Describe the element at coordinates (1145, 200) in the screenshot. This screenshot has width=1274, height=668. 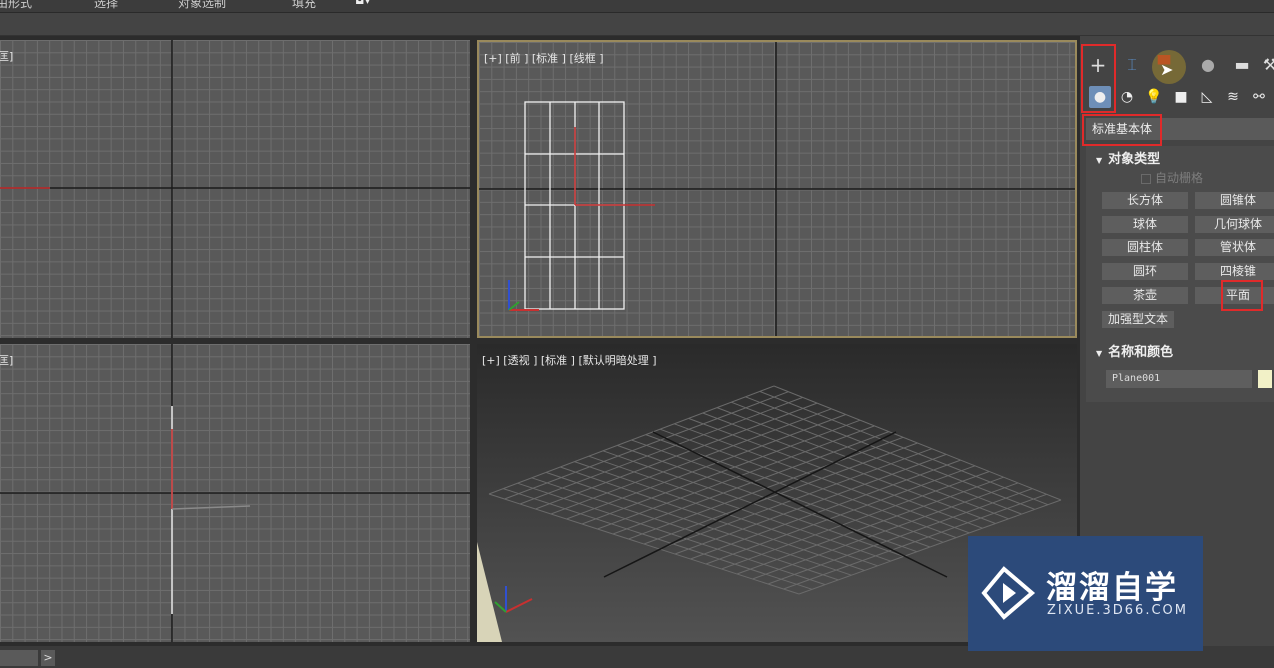
I see `box-button: 长方体` at that location.